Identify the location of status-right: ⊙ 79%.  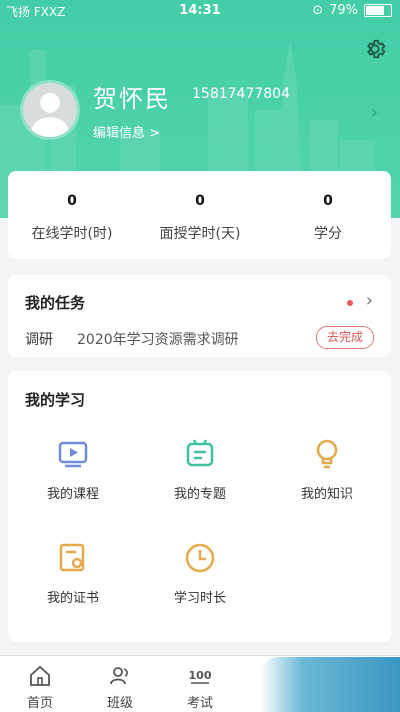
(352, 10).